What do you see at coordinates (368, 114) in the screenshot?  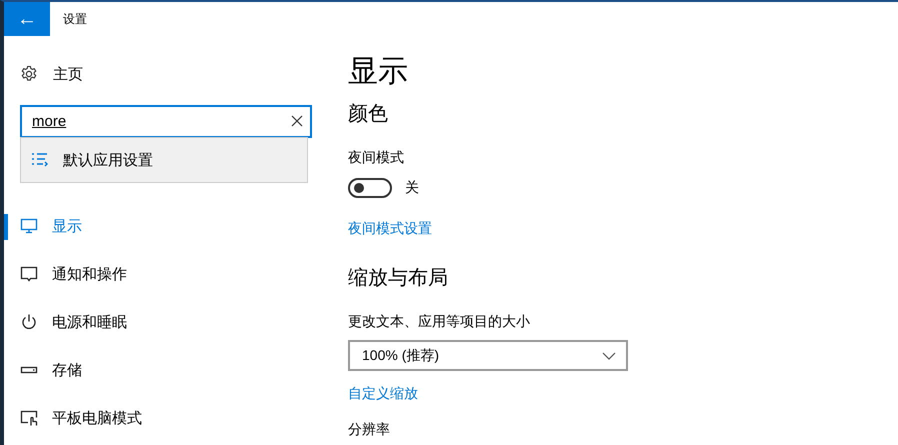 I see `section-heading: 颜色` at bounding box center [368, 114].